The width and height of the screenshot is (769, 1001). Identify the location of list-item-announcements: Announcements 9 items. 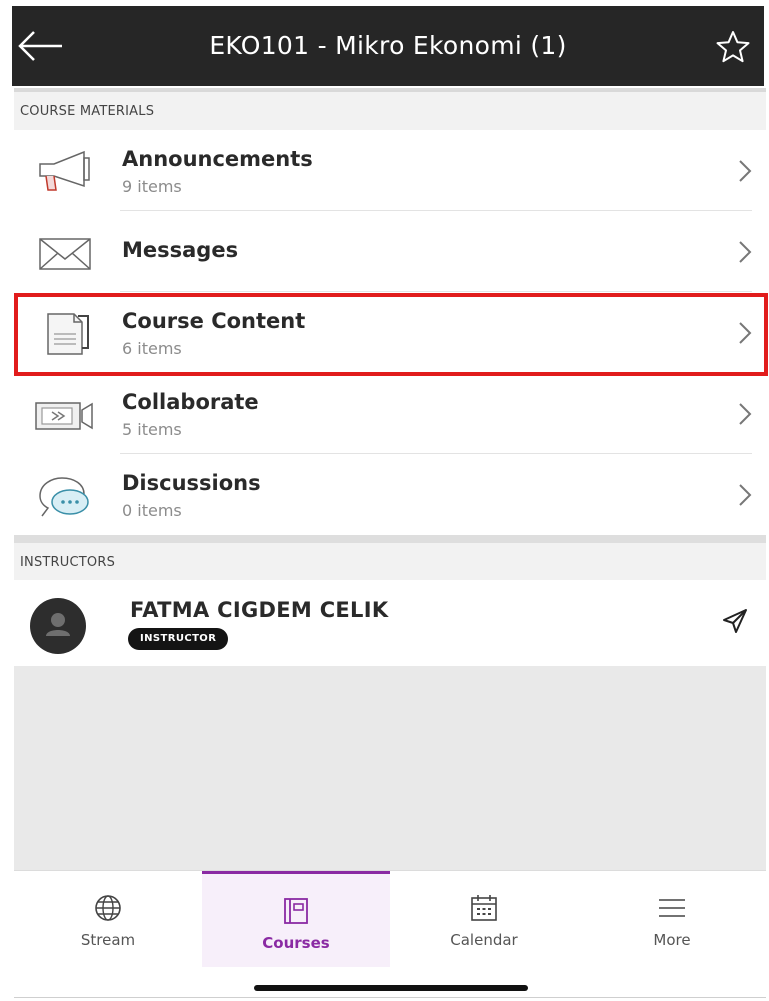
(390, 170).